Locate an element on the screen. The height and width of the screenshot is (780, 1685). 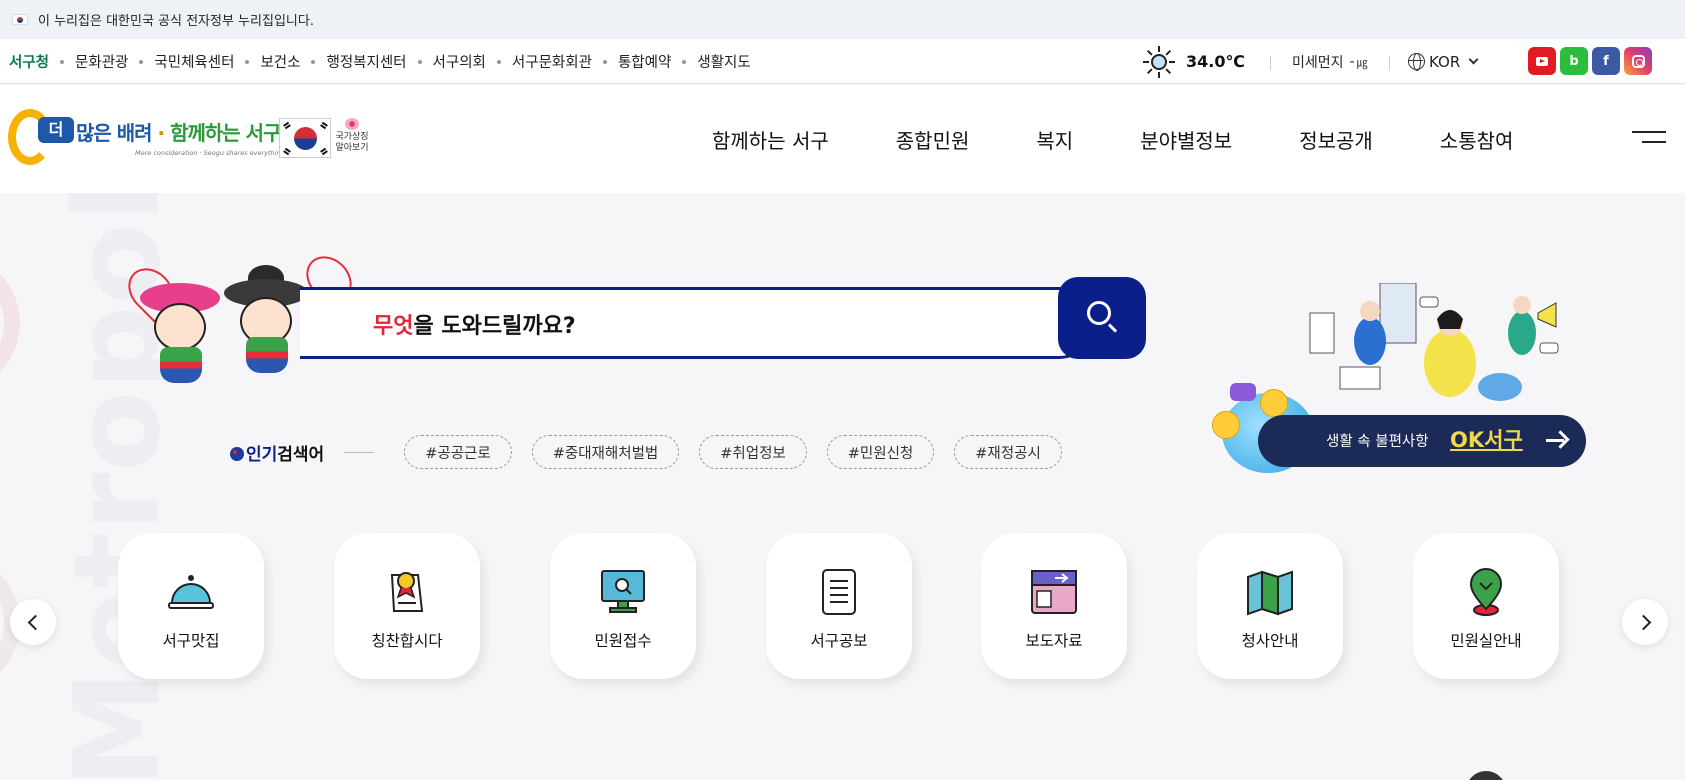
arrow-right-icon is located at coordinates (1556, 440).